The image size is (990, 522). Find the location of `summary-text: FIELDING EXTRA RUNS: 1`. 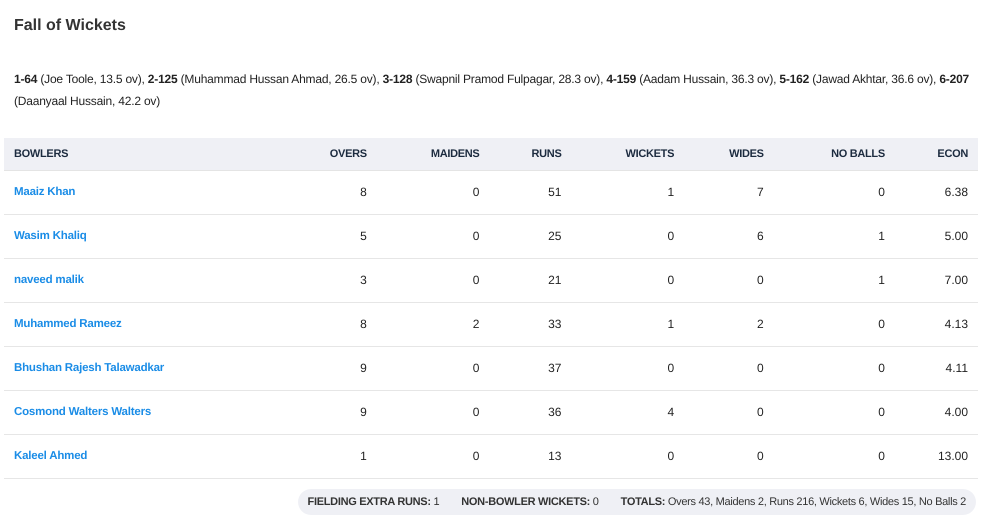

summary-text: FIELDING EXTRA RUNS: 1 is located at coordinates (374, 502).